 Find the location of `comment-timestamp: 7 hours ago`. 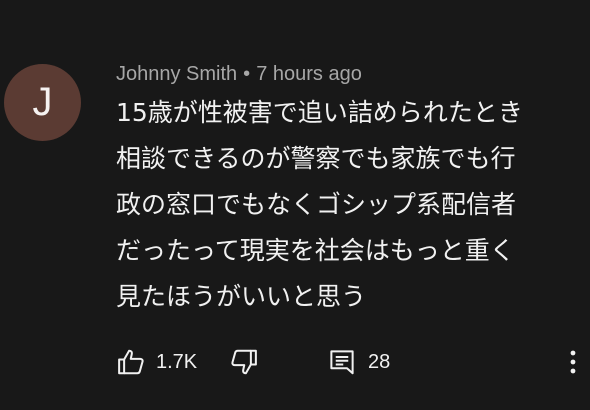

comment-timestamp: 7 hours ago is located at coordinates (309, 74).